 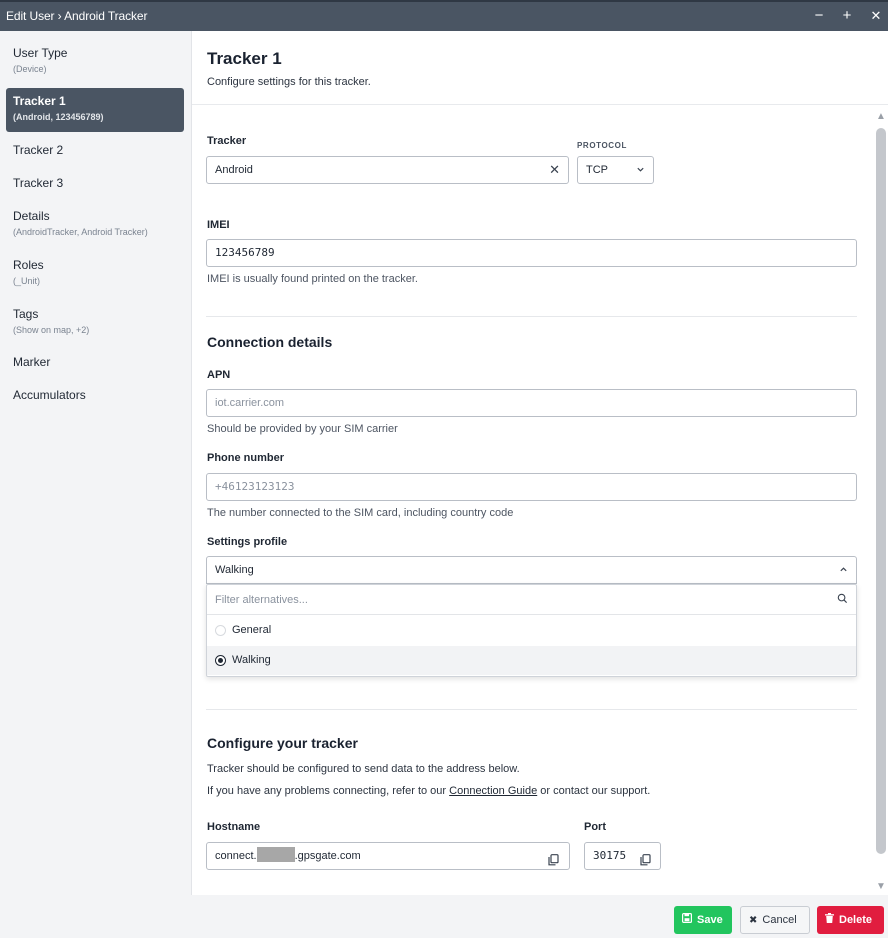 What do you see at coordinates (687, 921) in the screenshot?
I see `floppy-icon` at bounding box center [687, 921].